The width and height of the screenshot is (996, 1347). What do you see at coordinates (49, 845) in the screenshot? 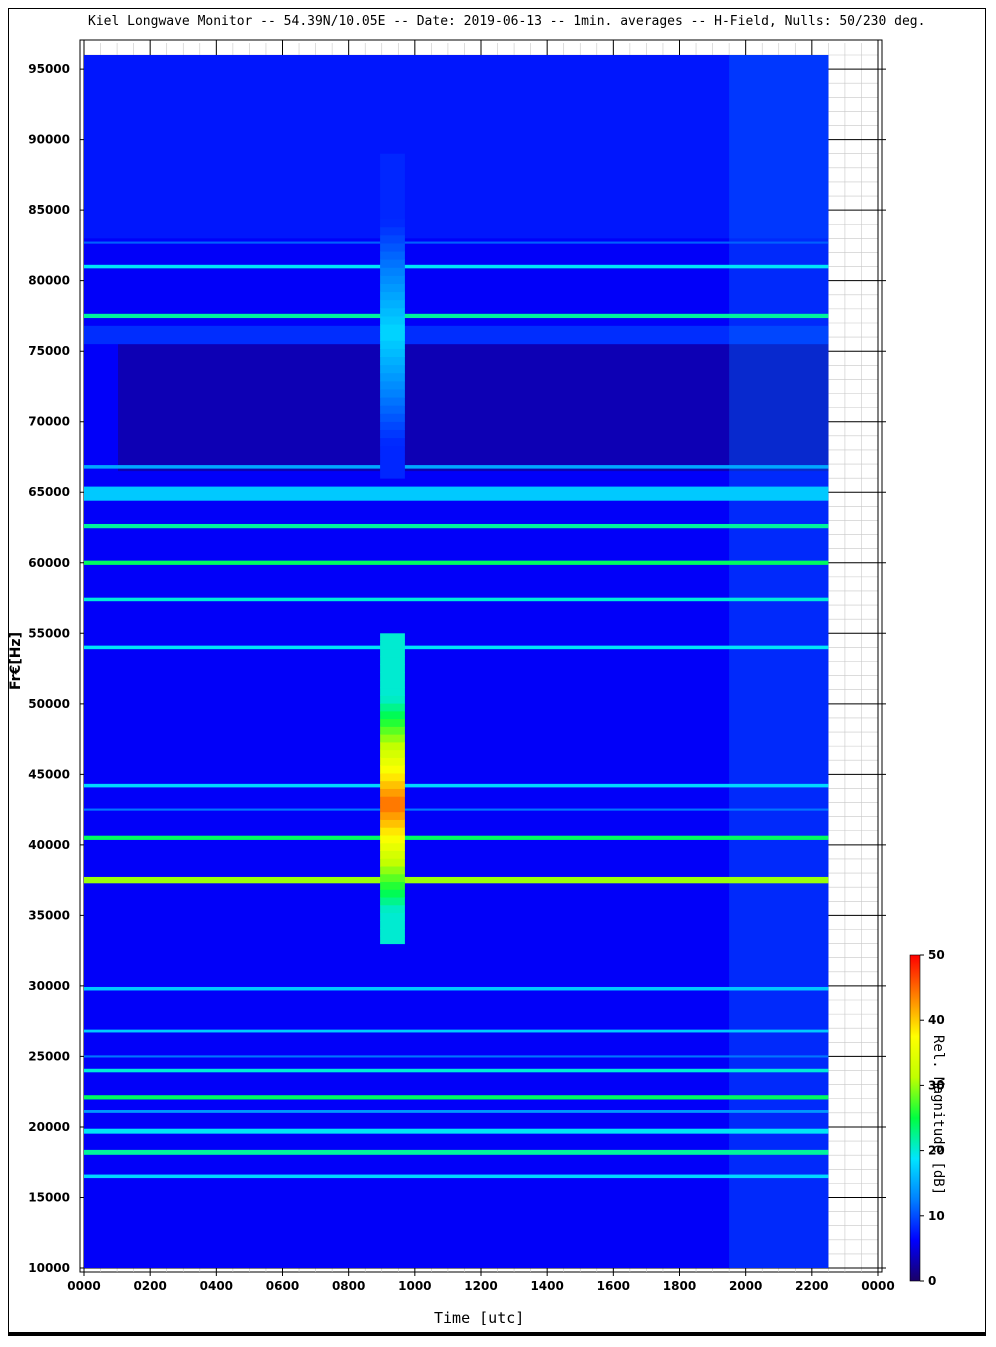
I see `y-tick-label: 40000` at bounding box center [49, 845].